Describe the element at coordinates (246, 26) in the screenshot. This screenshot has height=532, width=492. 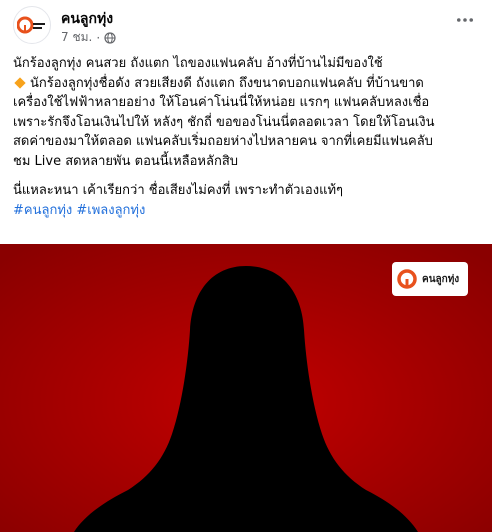
I see `post-header: คนลูกทุ่ง 7 ชม. ·` at that location.